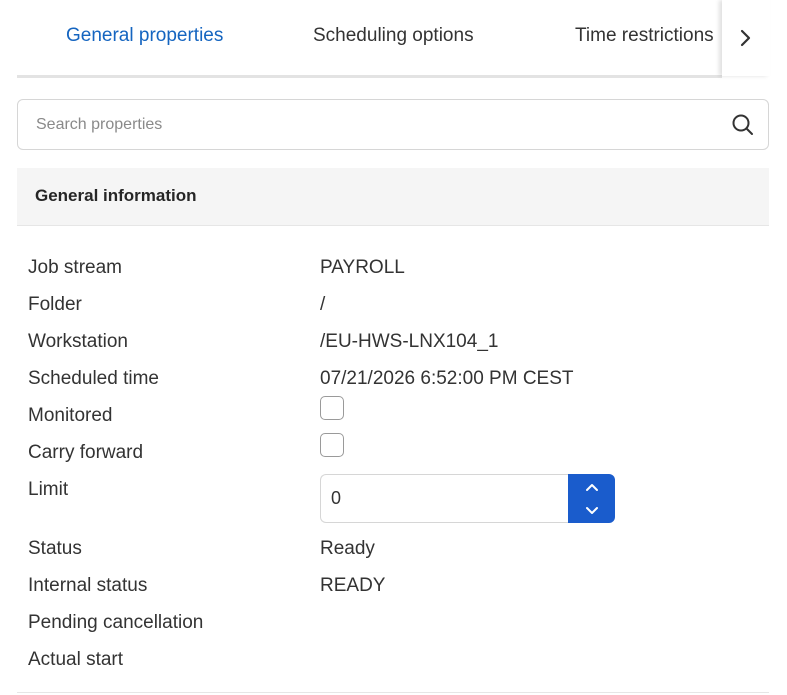 This screenshot has width=787, height=695. I want to click on tab-general-properties: General properties, so click(144, 37).